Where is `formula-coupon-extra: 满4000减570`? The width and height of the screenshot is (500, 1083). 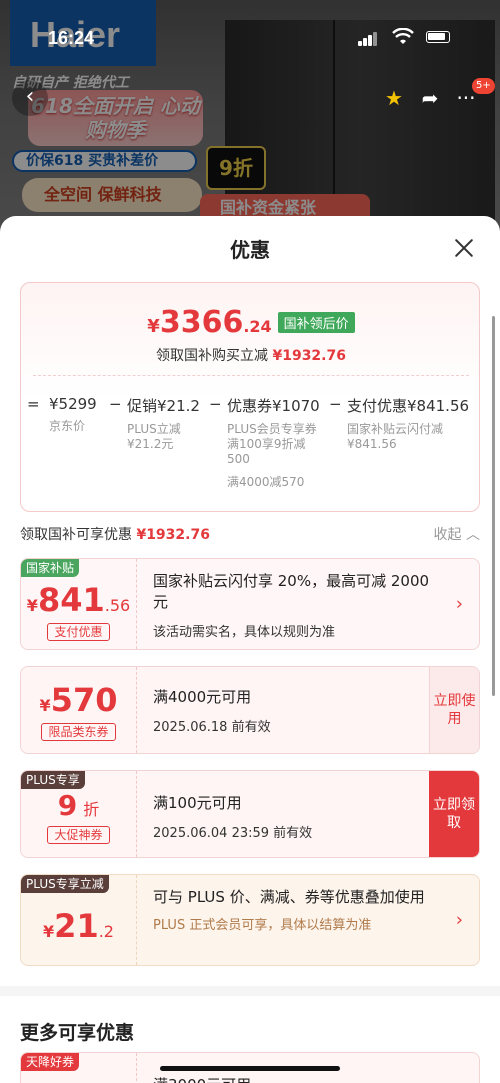 formula-coupon-extra: 满4000减570 is located at coordinates (266, 482).